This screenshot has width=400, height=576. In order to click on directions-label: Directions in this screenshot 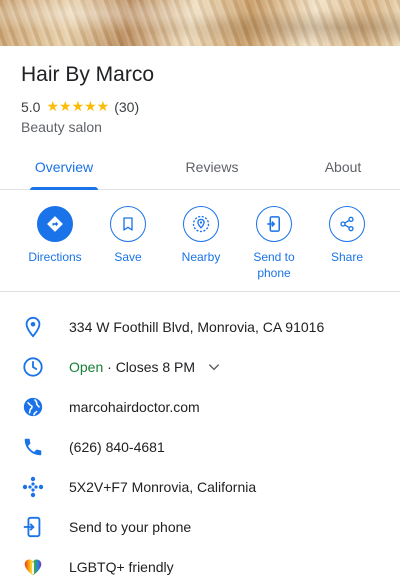, I will do `click(55, 257)`.